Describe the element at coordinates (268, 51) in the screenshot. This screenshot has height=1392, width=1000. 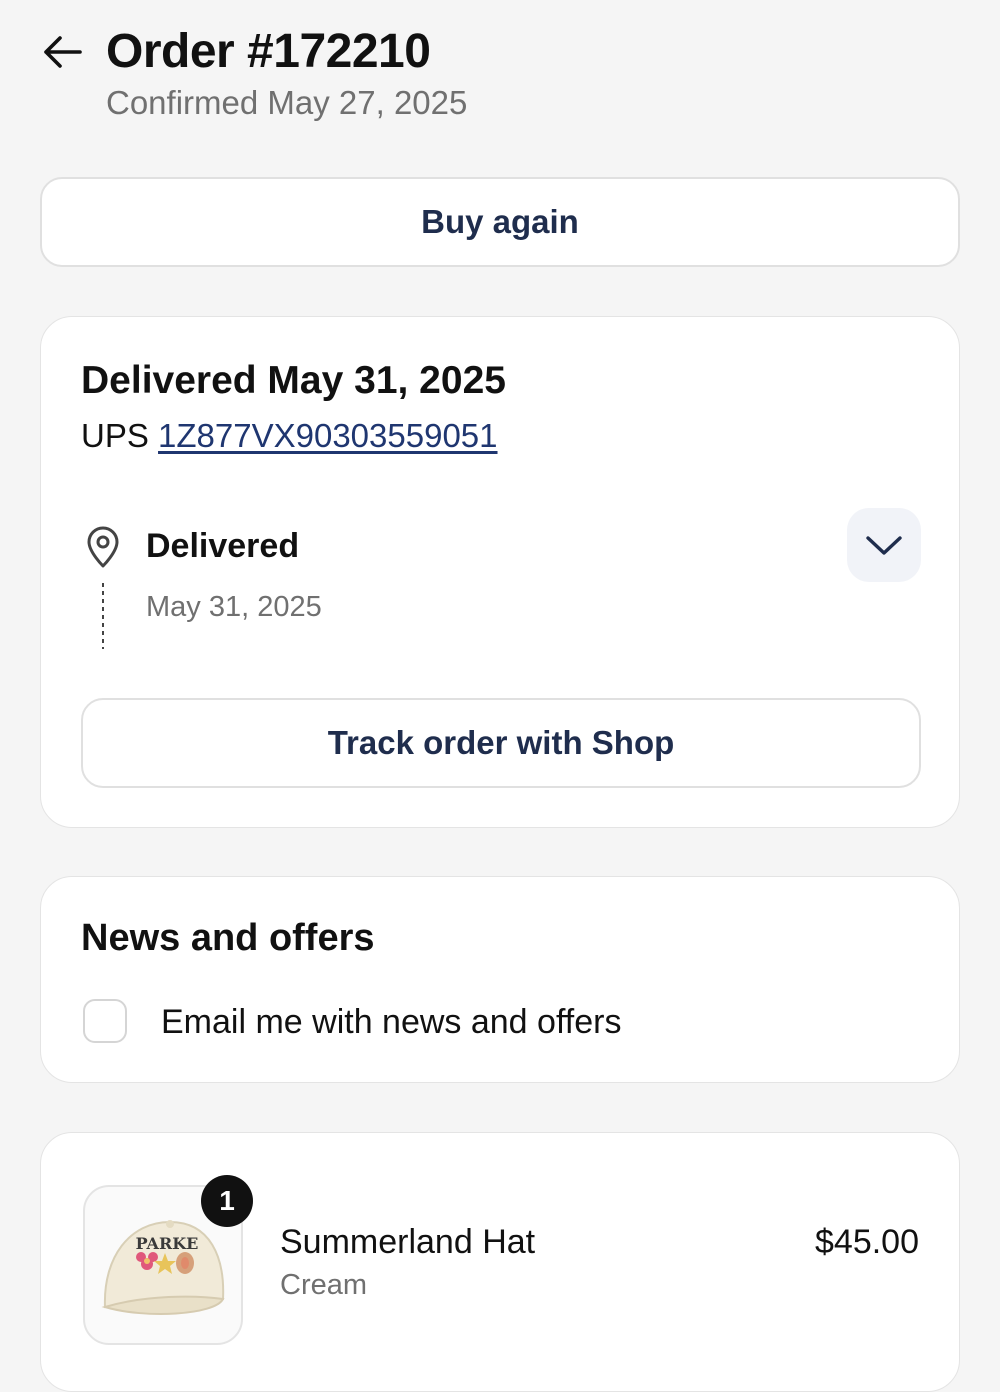
I see `page-title: Order #172210` at that location.